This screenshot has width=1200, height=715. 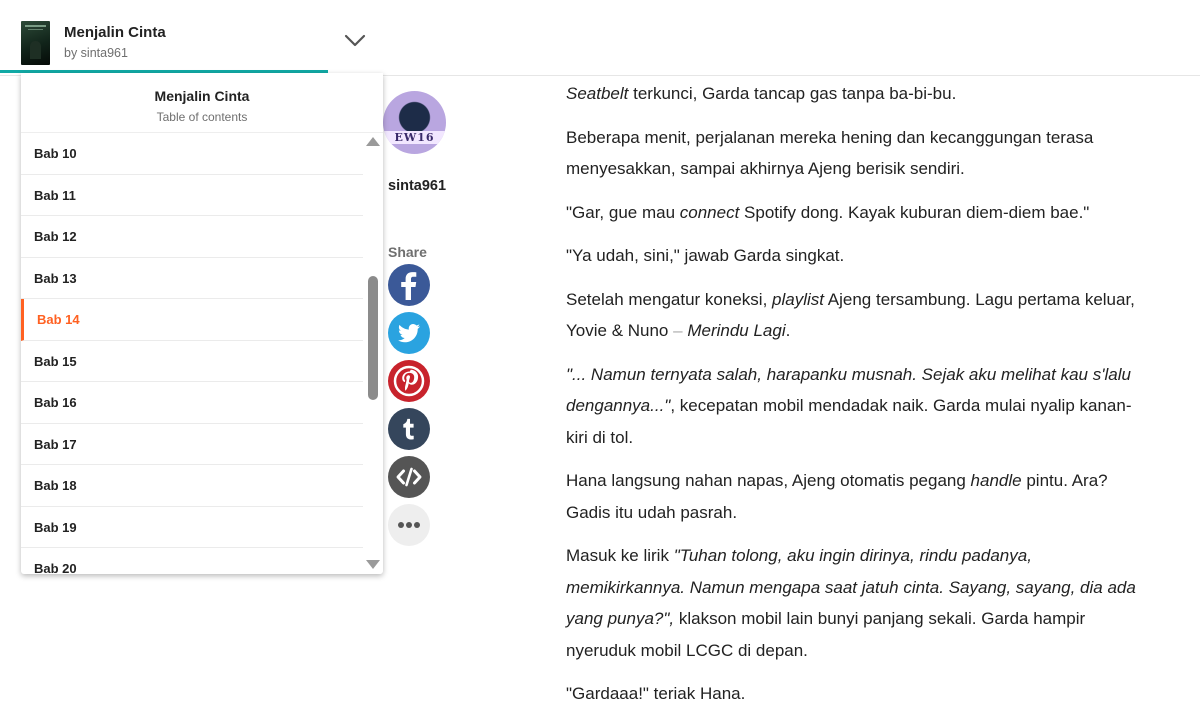 What do you see at coordinates (58, 319) in the screenshot?
I see `toc-item-label: Bab 14` at bounding box center [58, 319].